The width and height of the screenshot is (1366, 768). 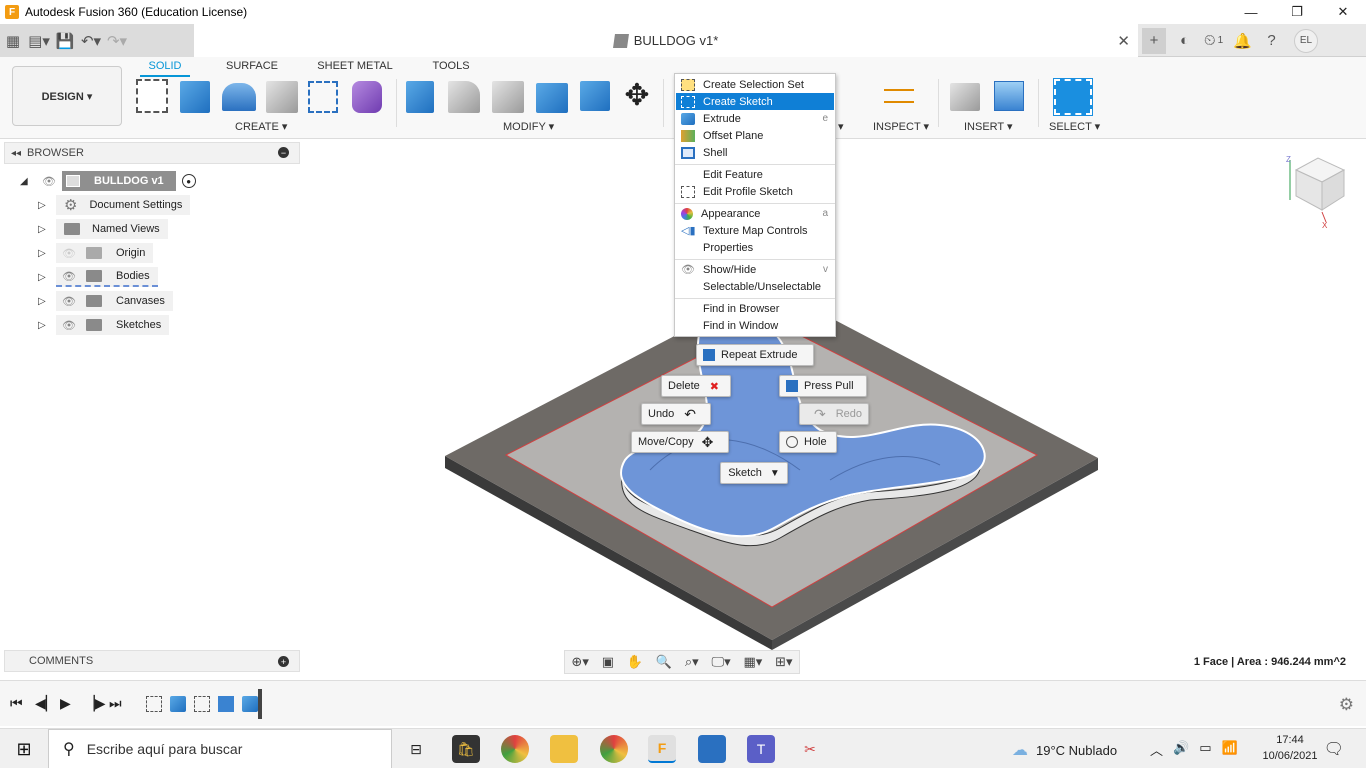 What do you see at coordinates (98, 277) in the screenshot?
I see `browser-item-bodies: ▷ 👁 Bodies` at bounding box center [98, 277].